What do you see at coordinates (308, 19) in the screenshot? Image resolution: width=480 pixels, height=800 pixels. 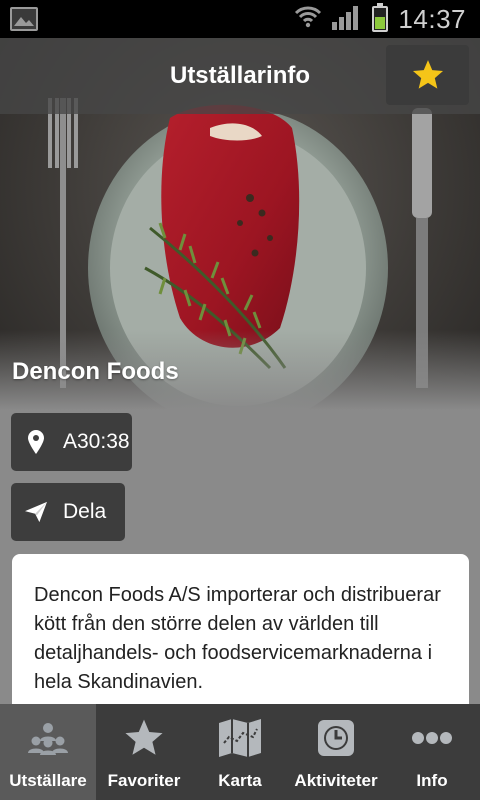 I see `wifi-icon` at bounding box center [308, 19].